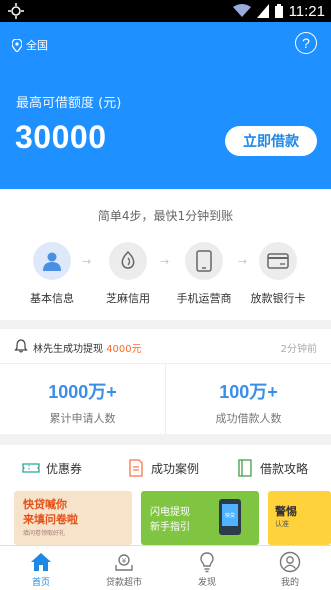 This screenshot has width=331, height=590. I want to click on success-cases-link: 成功案例, so click(163, 468).